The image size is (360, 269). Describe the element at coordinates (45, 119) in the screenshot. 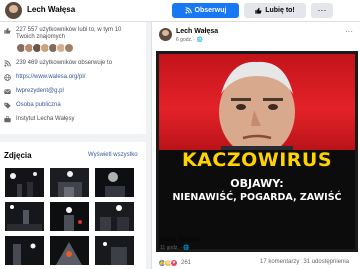

I see `institution-text: Instytut Lecha Wałęsy` at that location.